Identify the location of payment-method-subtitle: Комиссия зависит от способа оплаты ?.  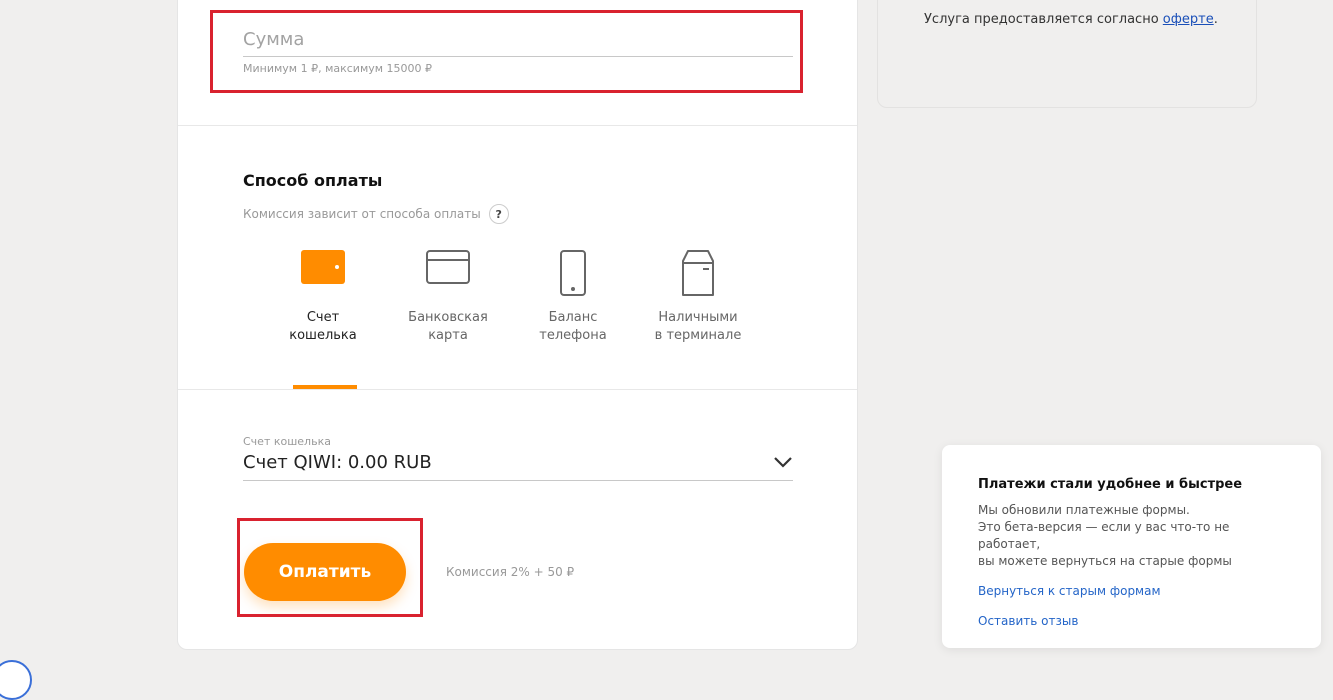
(376, 214).